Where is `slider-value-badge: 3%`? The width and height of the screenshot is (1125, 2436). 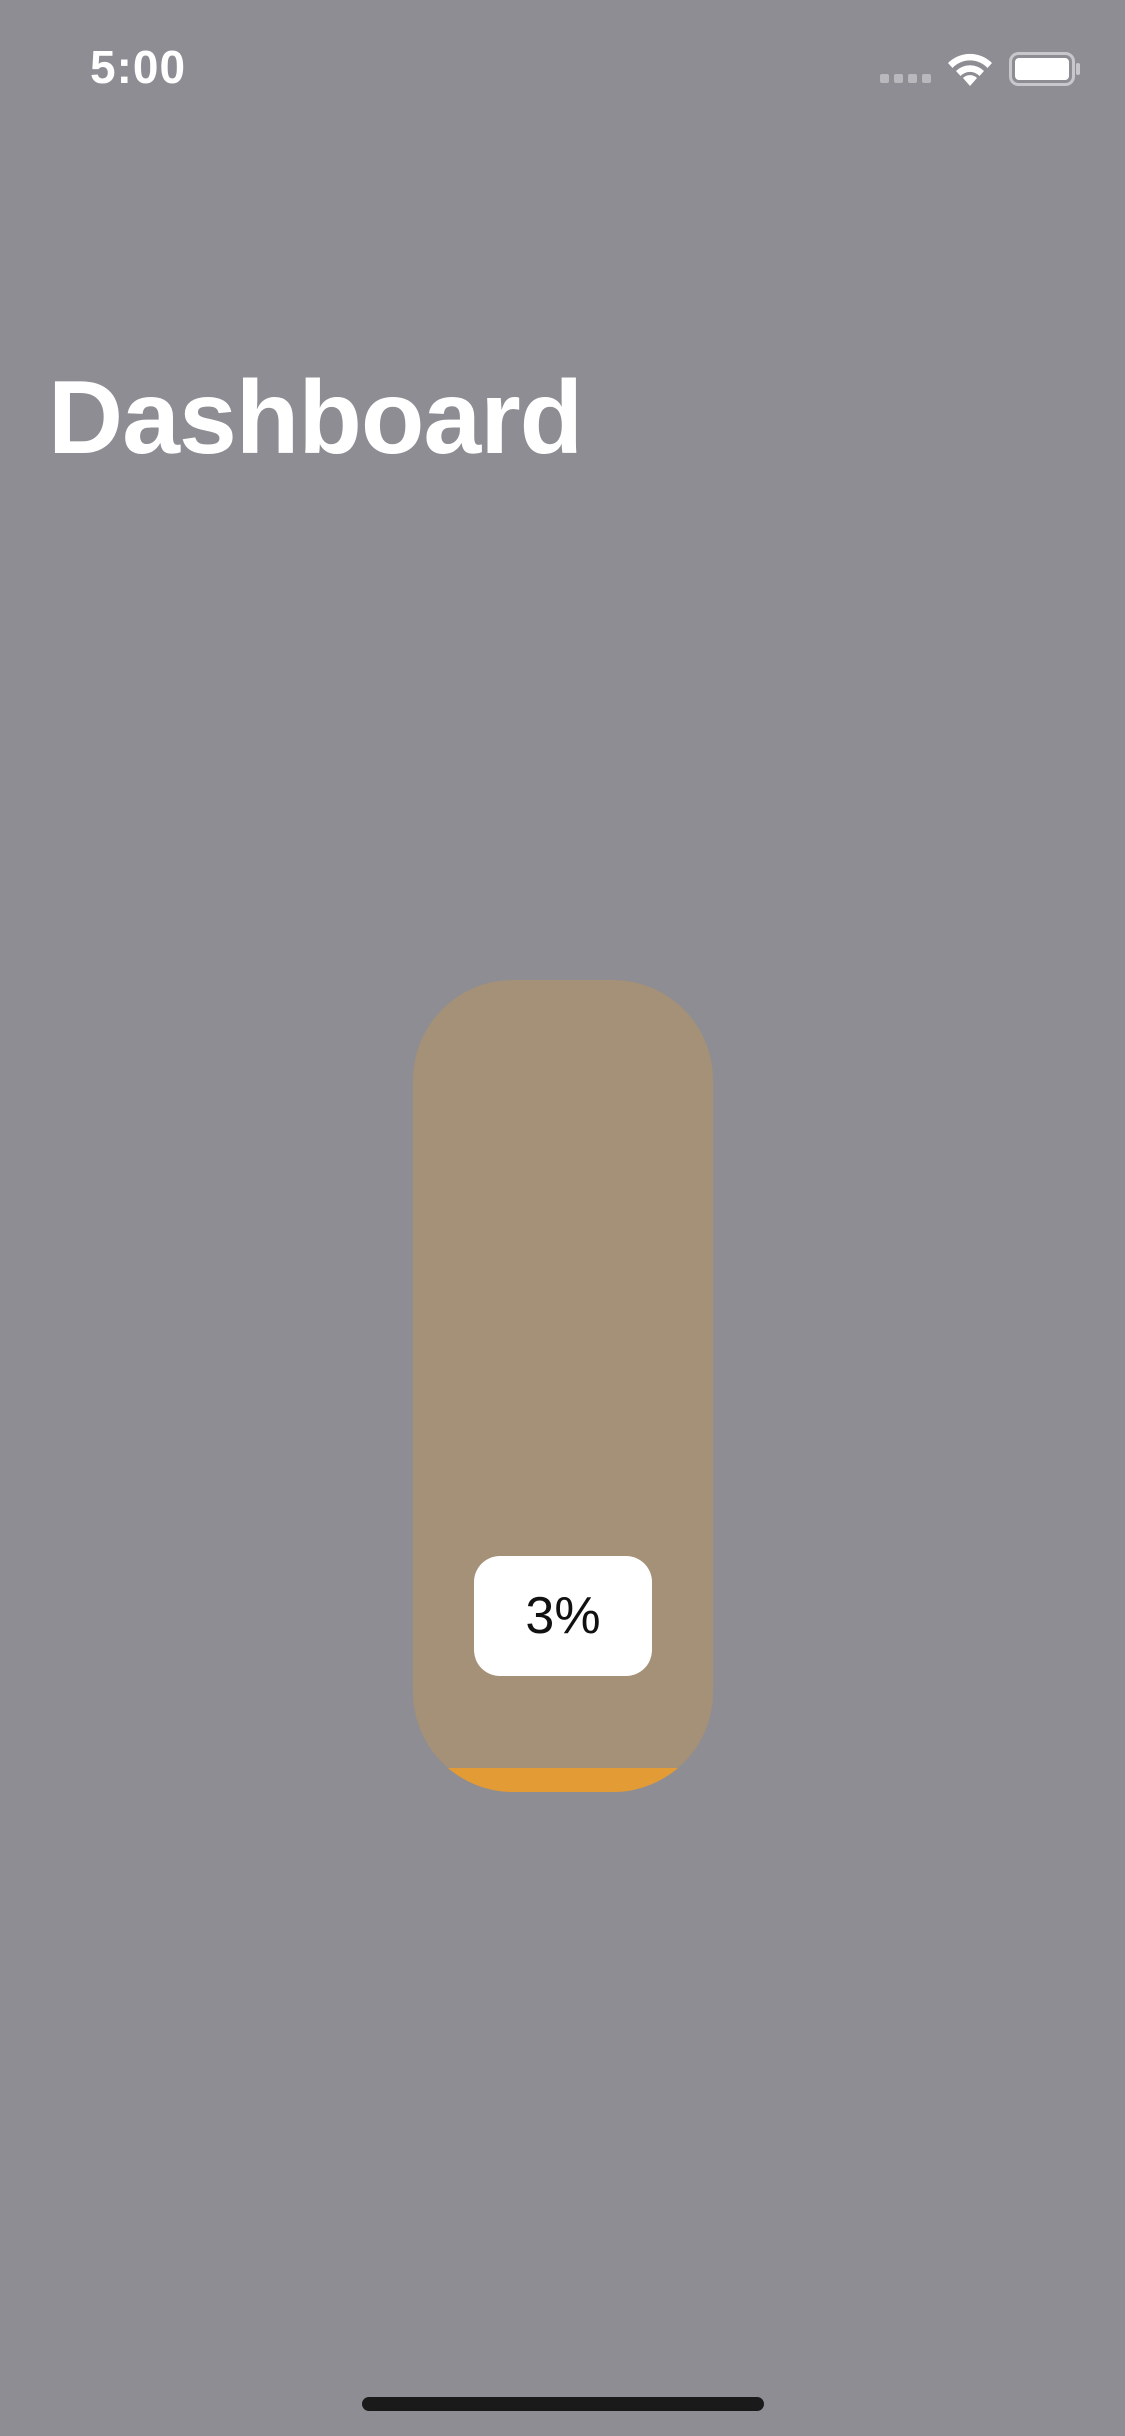 slider-value-badge: 3% is located at coordinates (563, 1616).